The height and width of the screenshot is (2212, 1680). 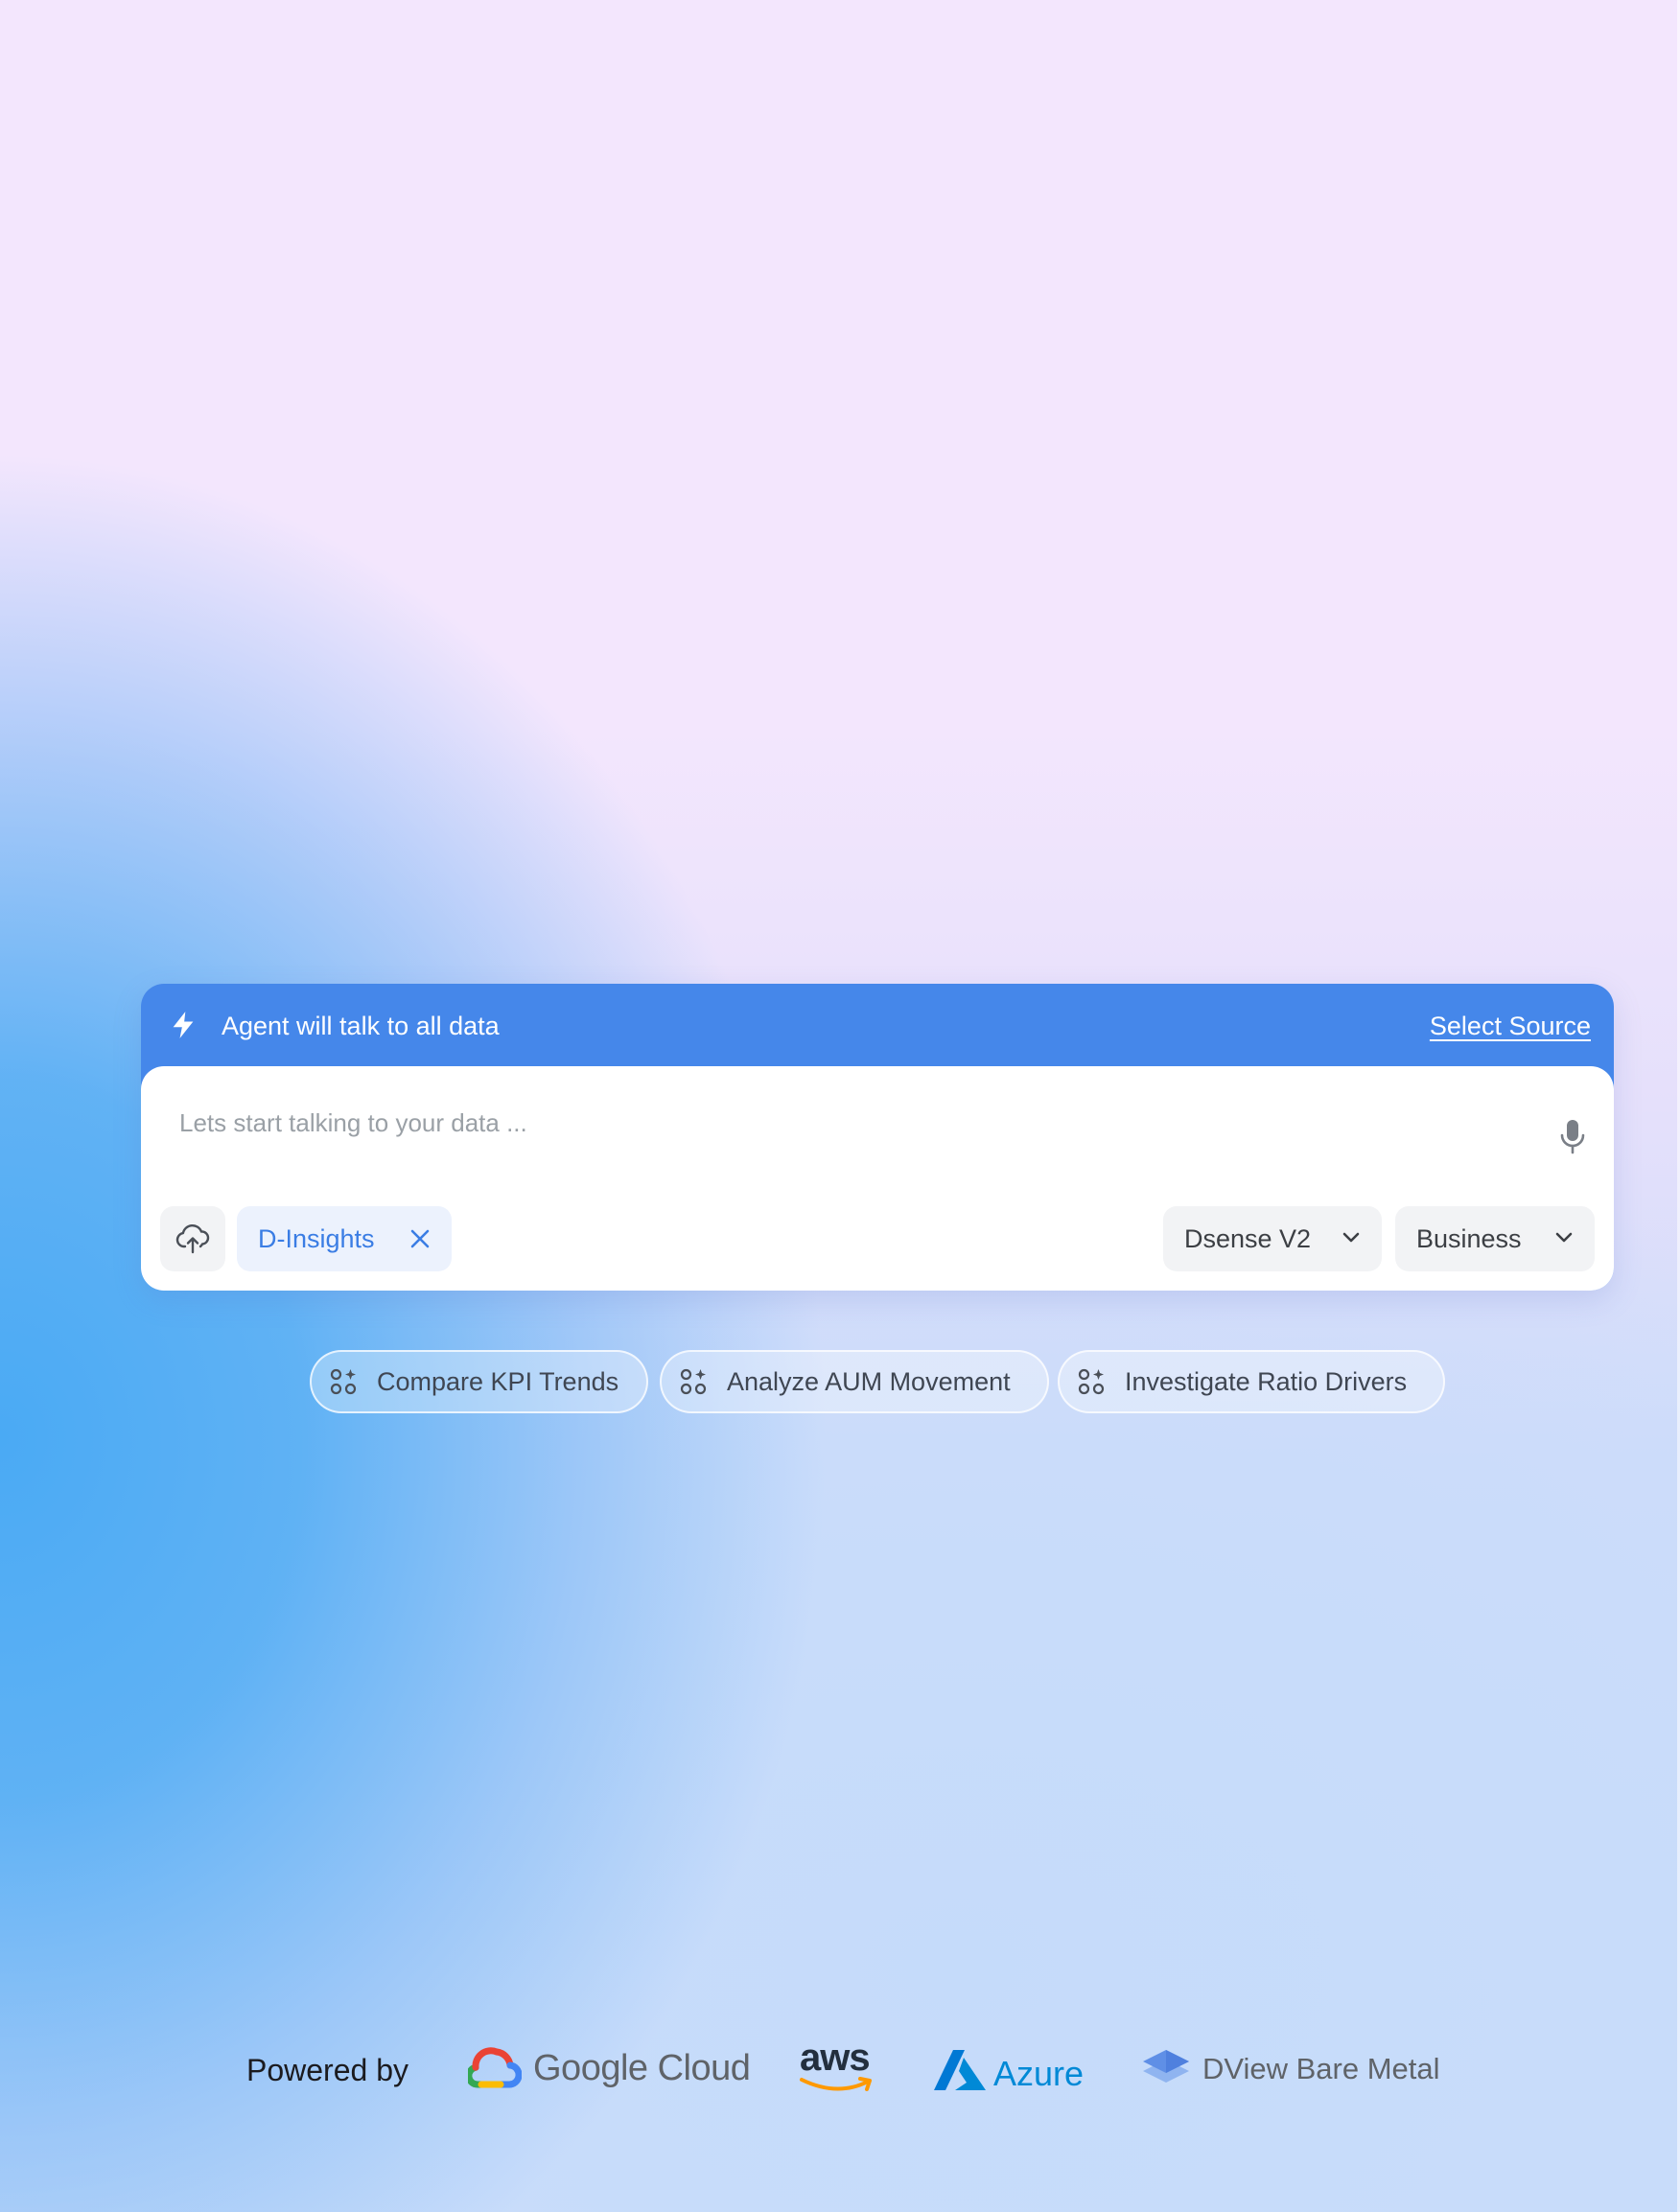 What do you see at coordinates (361, 1026) in the screenshot?
I see `agent-scope-text: Agent will talk to all data` at bounding box center [361, 1026].